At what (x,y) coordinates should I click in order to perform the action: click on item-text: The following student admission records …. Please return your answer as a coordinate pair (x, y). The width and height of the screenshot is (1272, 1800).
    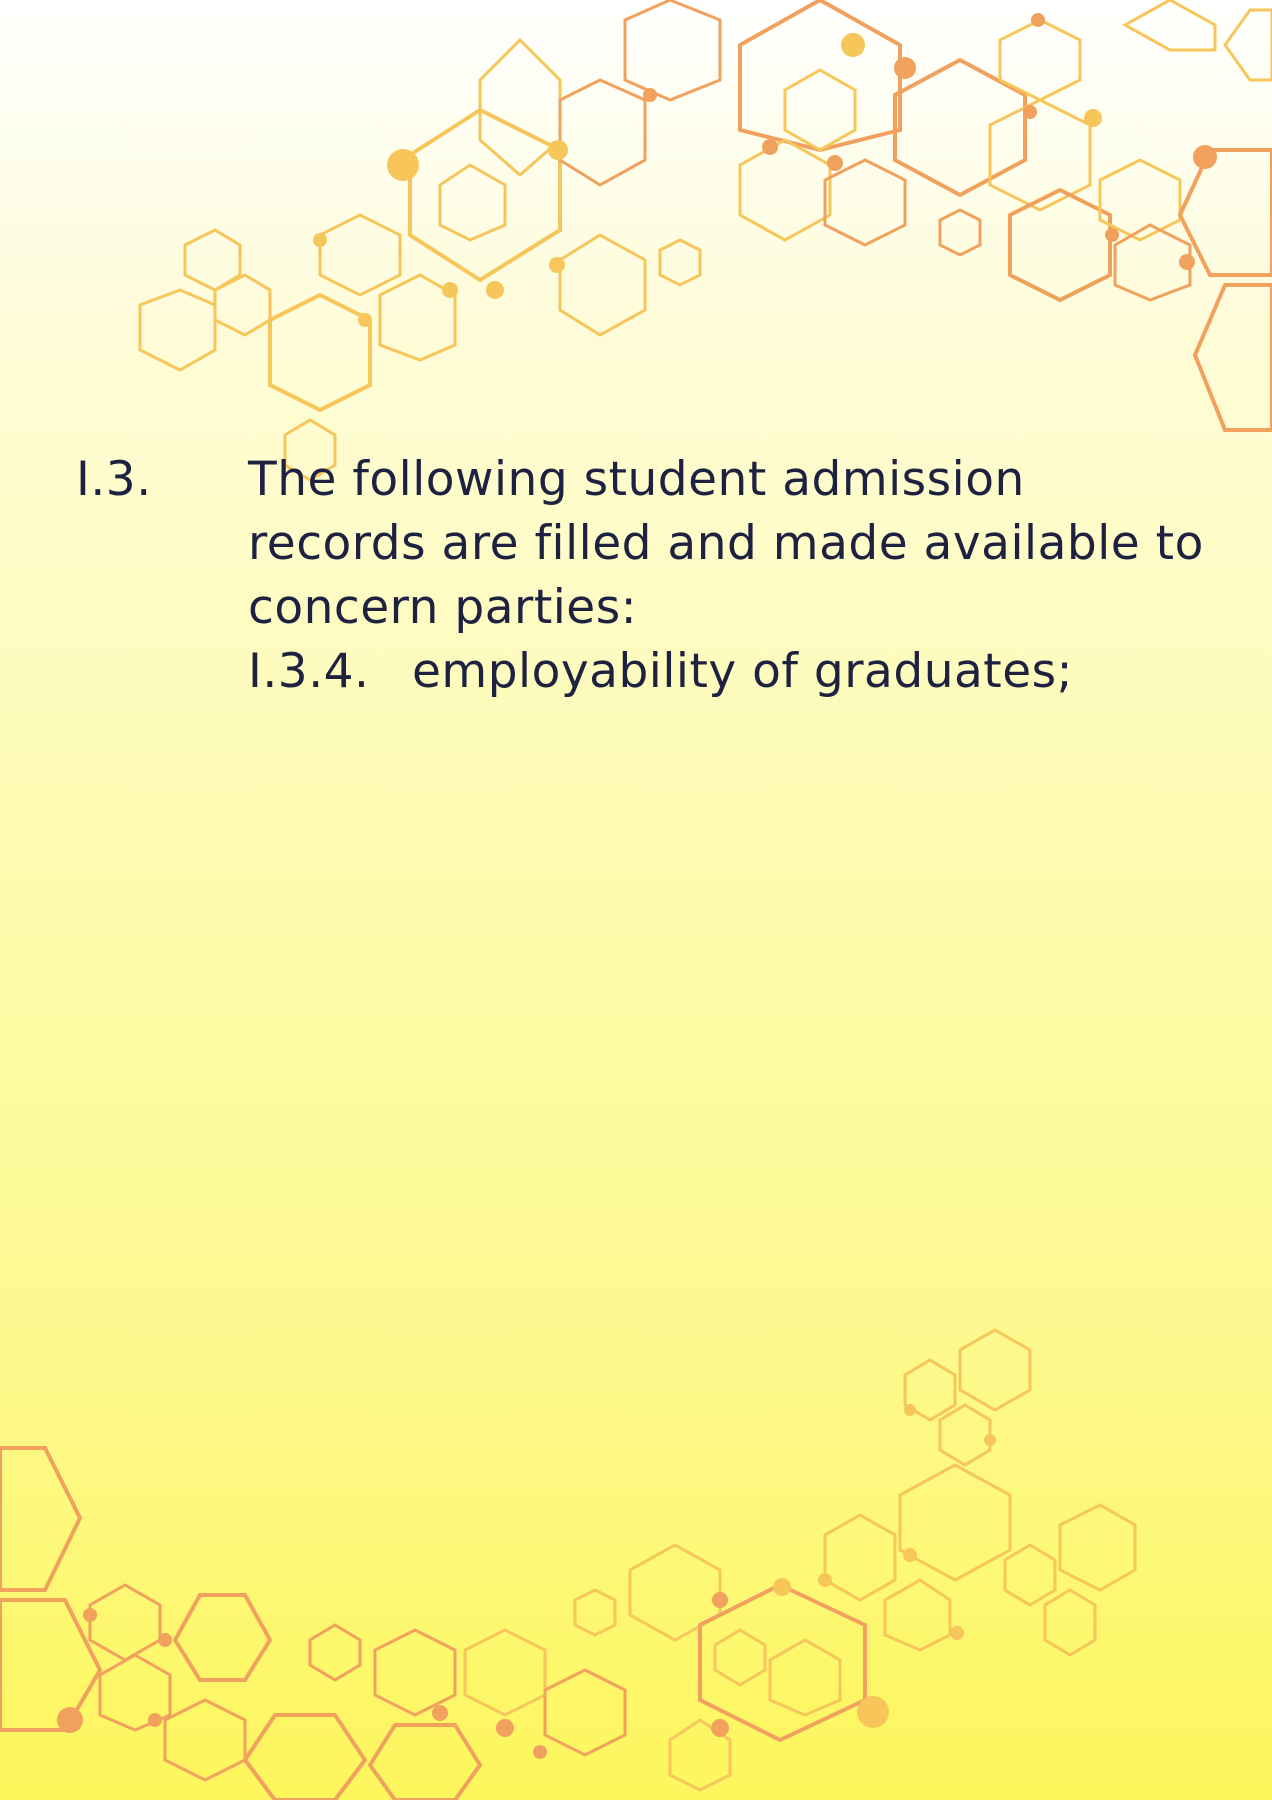
    Looking at the image, I should click on (748, 544).